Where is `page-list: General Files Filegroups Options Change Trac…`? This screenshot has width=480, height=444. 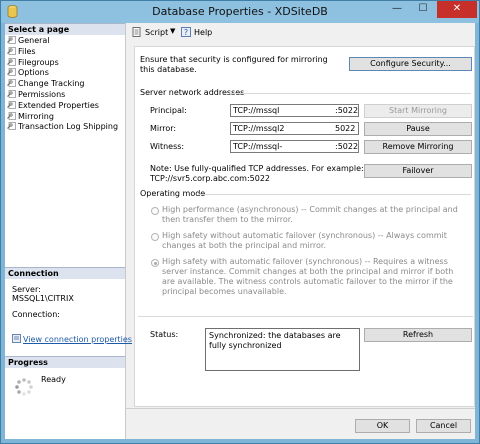 page-list: General Files Filegroups Options Change Trac… is located at coordinates (65, 84).